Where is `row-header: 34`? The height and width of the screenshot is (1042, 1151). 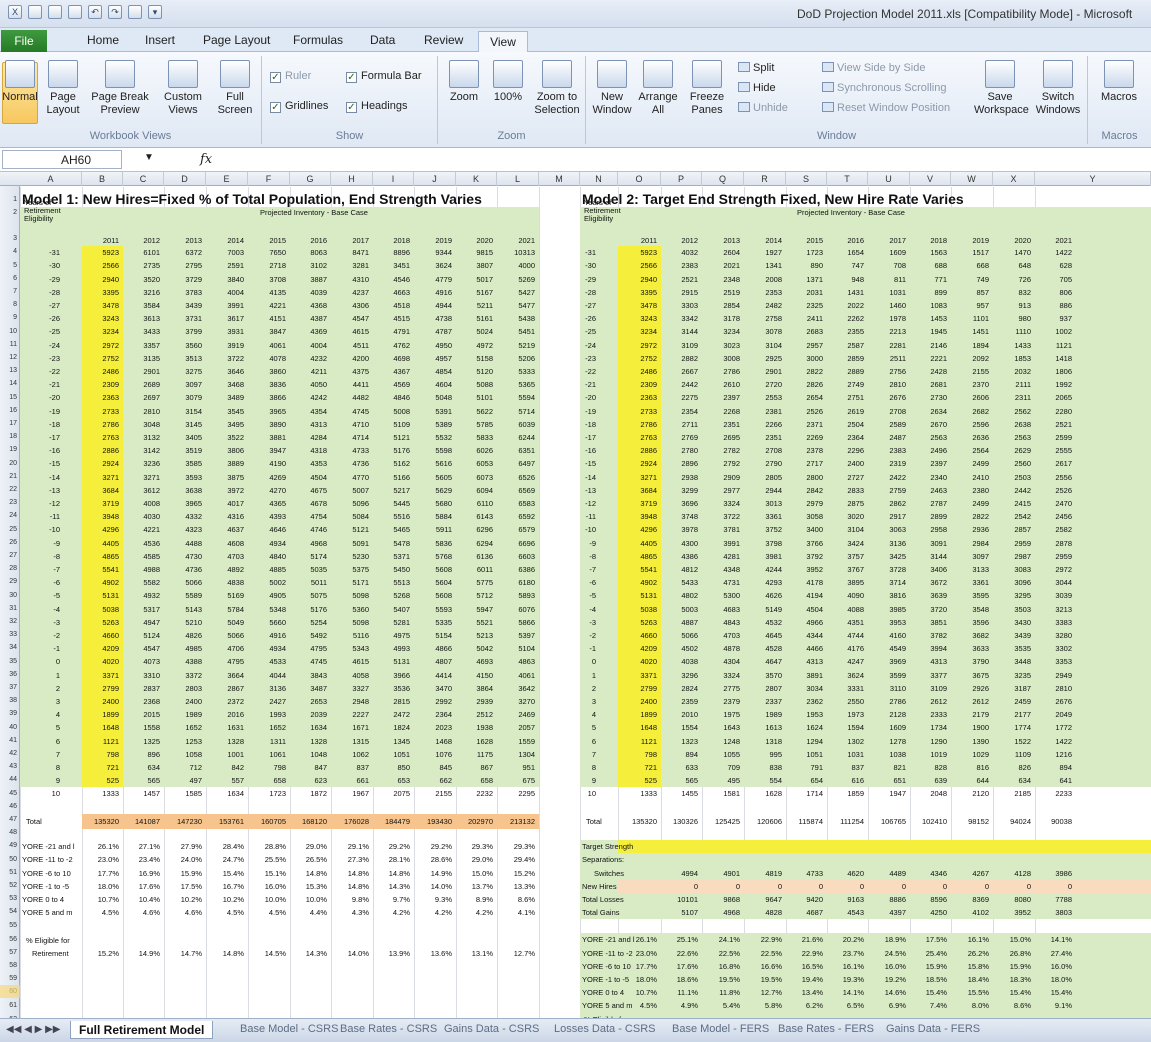
row-header: 34 is located at coordinates (10, 647).